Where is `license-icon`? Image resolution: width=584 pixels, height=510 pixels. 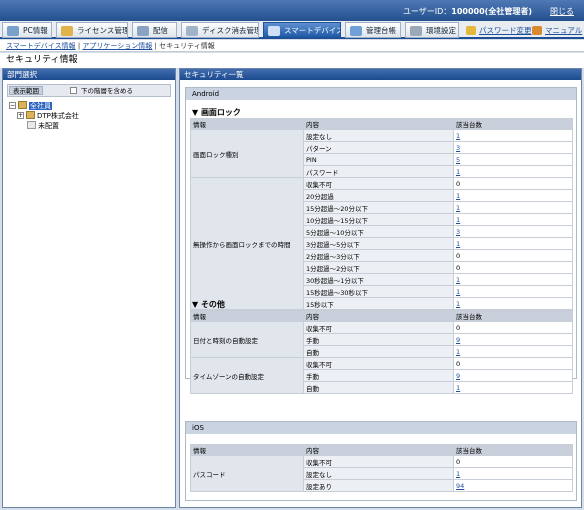
license-icon is located at coordinates (67, 31).